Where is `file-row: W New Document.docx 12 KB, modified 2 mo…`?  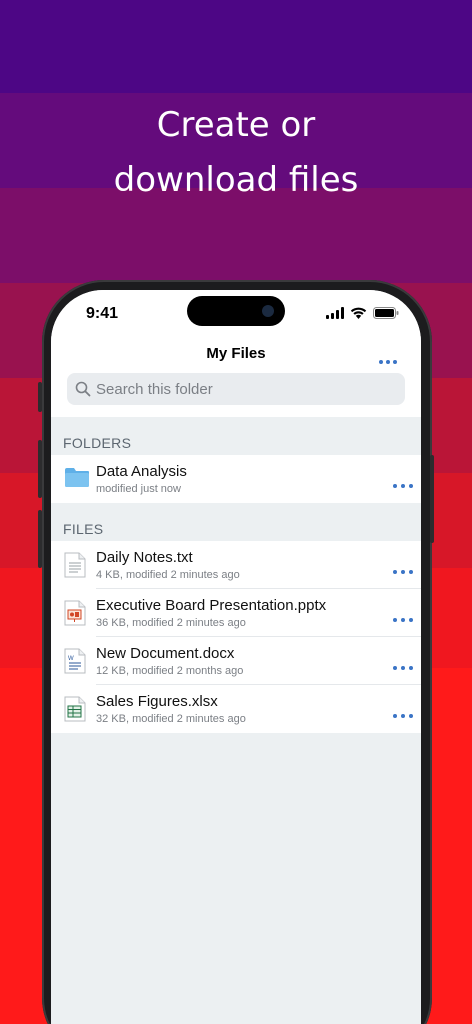 file-row: W New Document.docx 12 KB, modified 2 mo… is located at coordinates (236, 661).